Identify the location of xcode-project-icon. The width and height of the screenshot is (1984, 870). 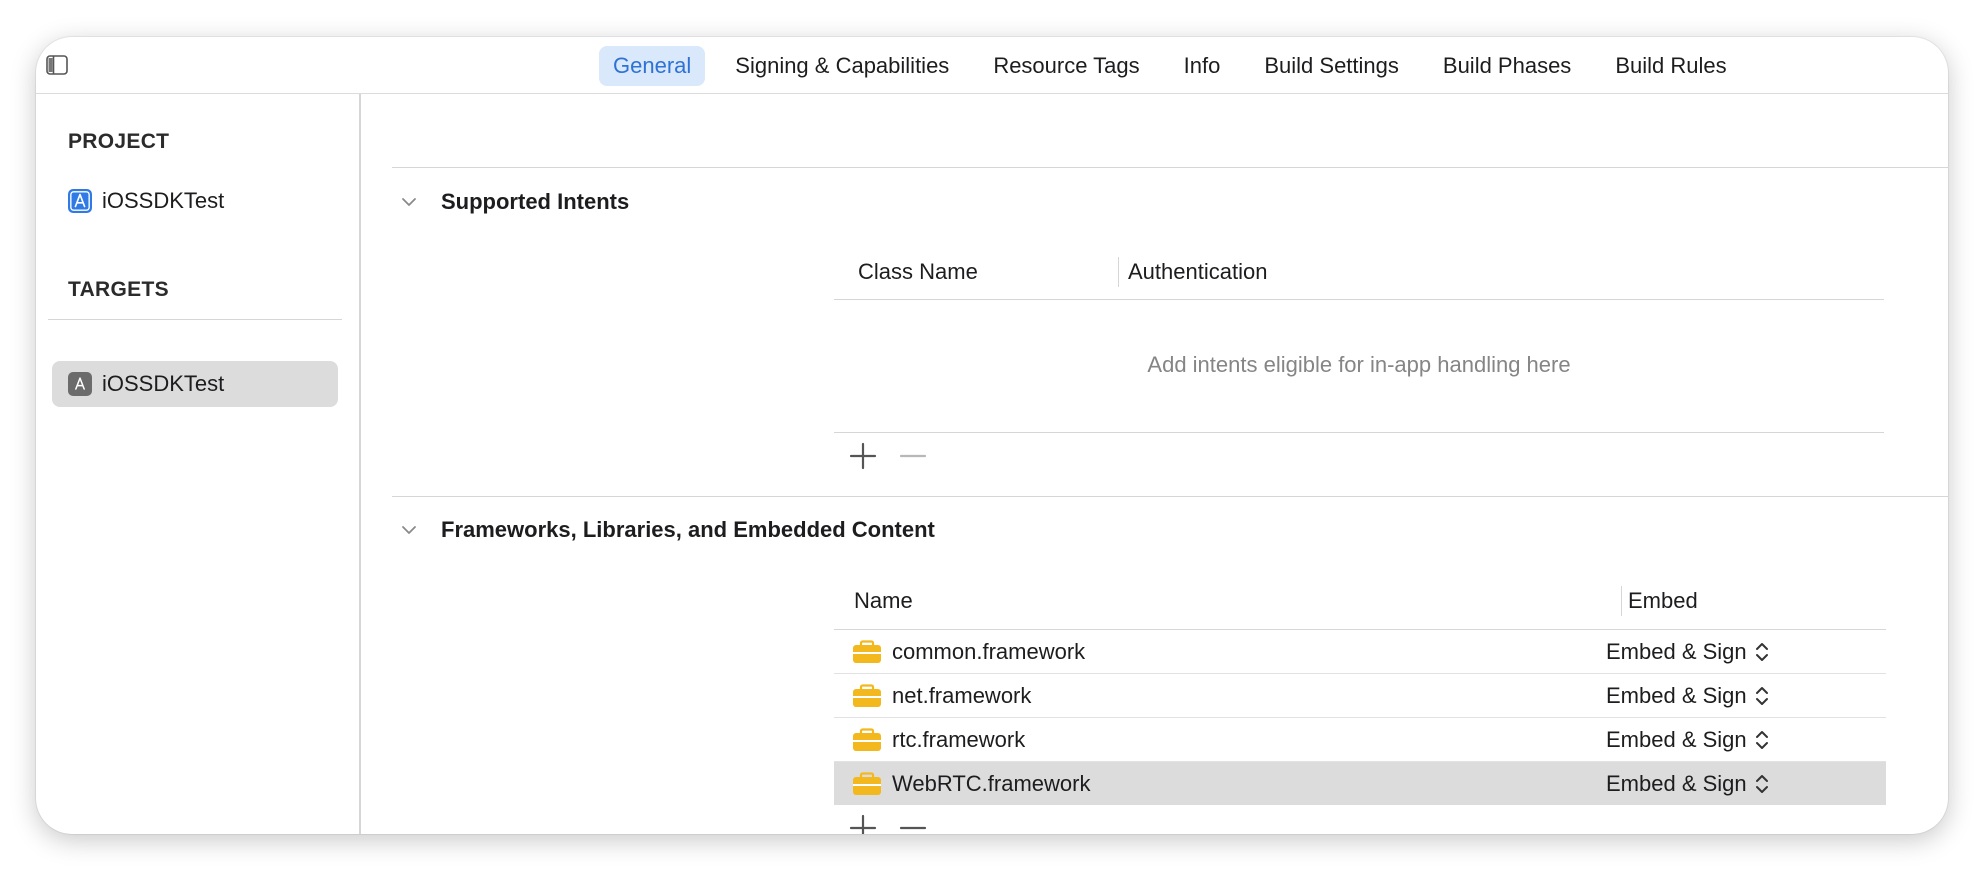
(80, 201).